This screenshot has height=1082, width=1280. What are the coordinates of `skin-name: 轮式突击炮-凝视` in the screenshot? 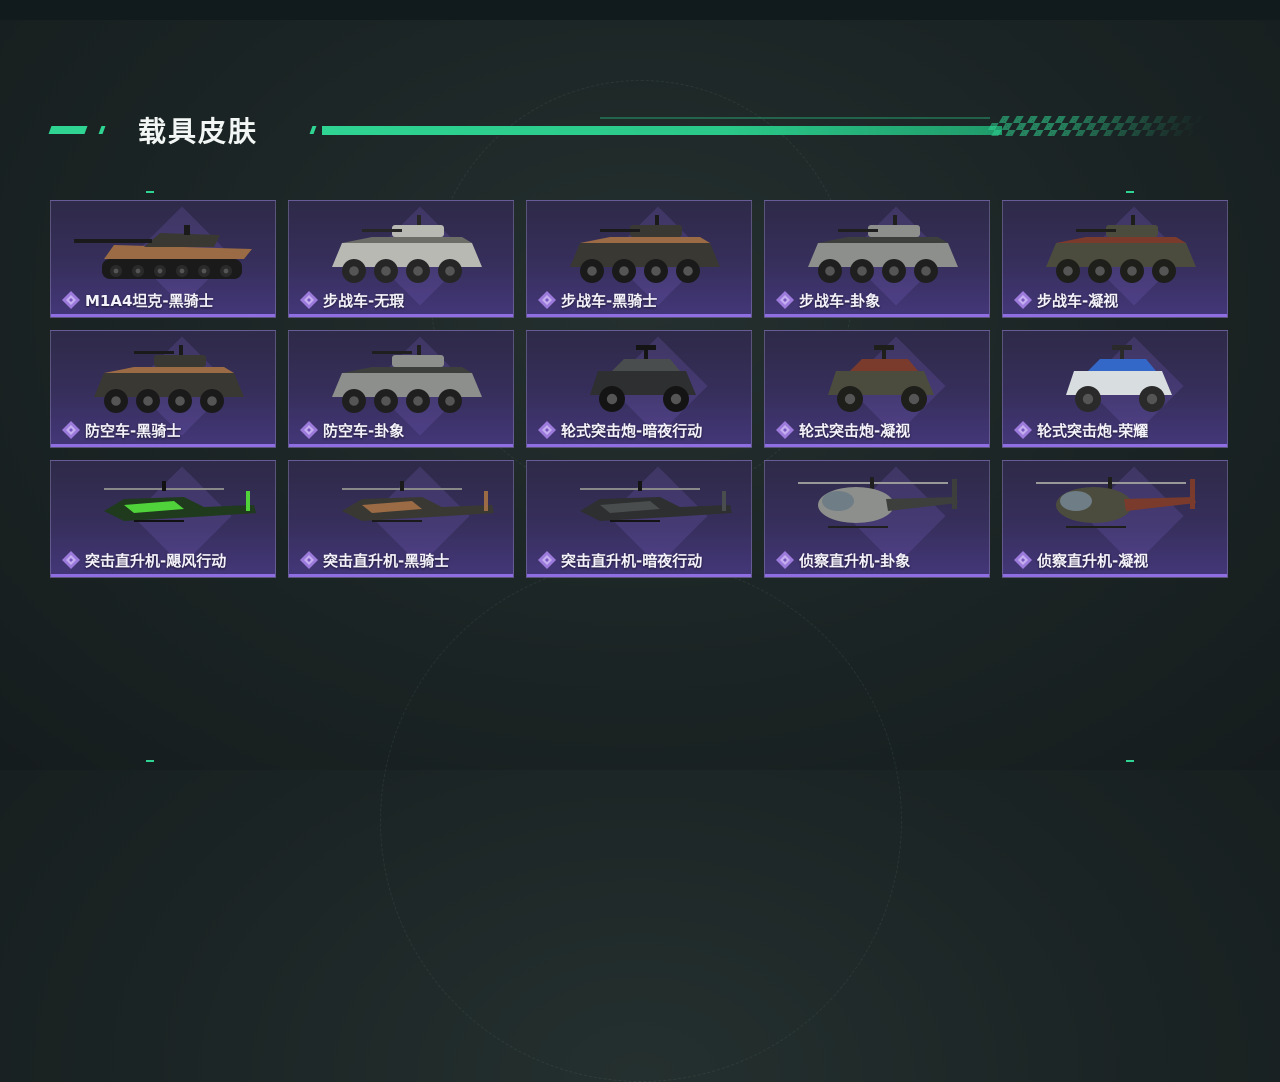 It's located at (855, 430).